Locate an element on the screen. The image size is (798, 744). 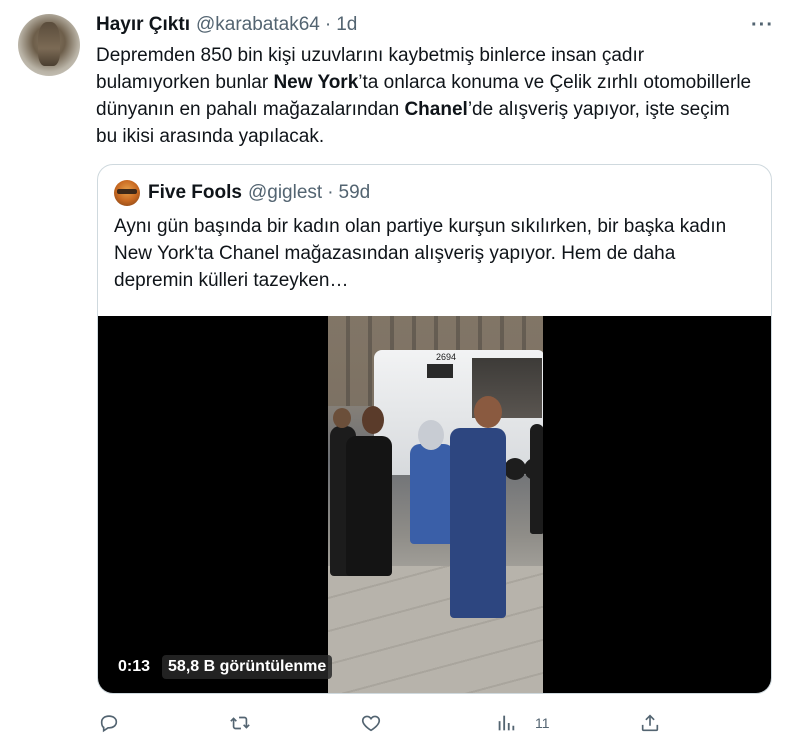
tweet-time: 1d is located at coordinates (346, 25).